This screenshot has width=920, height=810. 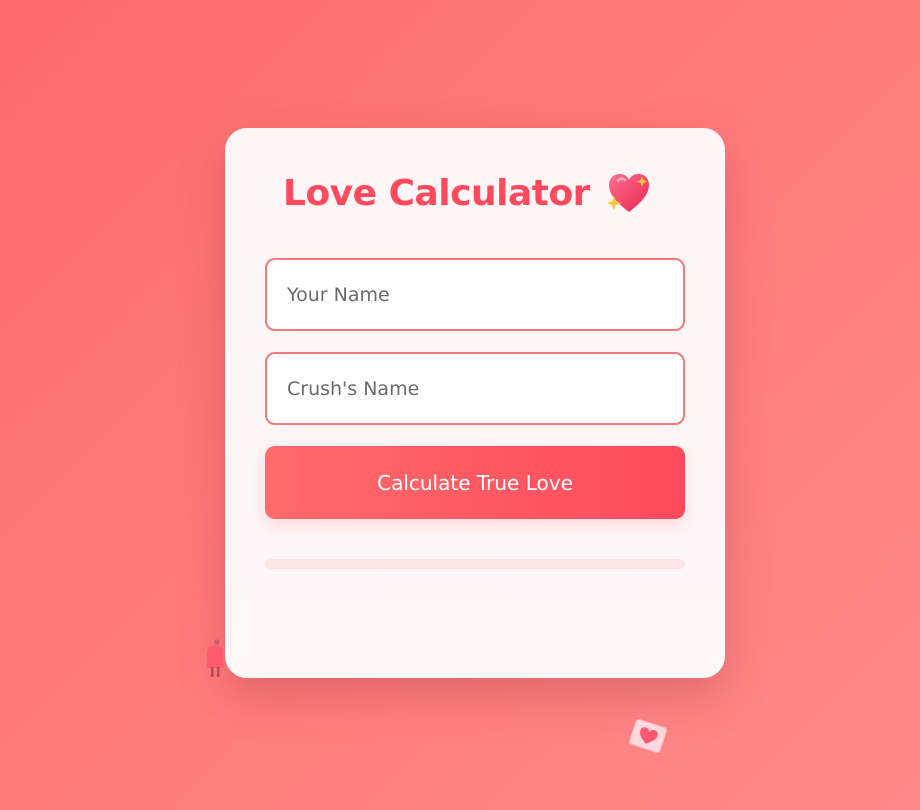 What do you see at coordinates (648, 735) in the screenshot?
I see `love-letter-icon` at bounding box center [648, 735].